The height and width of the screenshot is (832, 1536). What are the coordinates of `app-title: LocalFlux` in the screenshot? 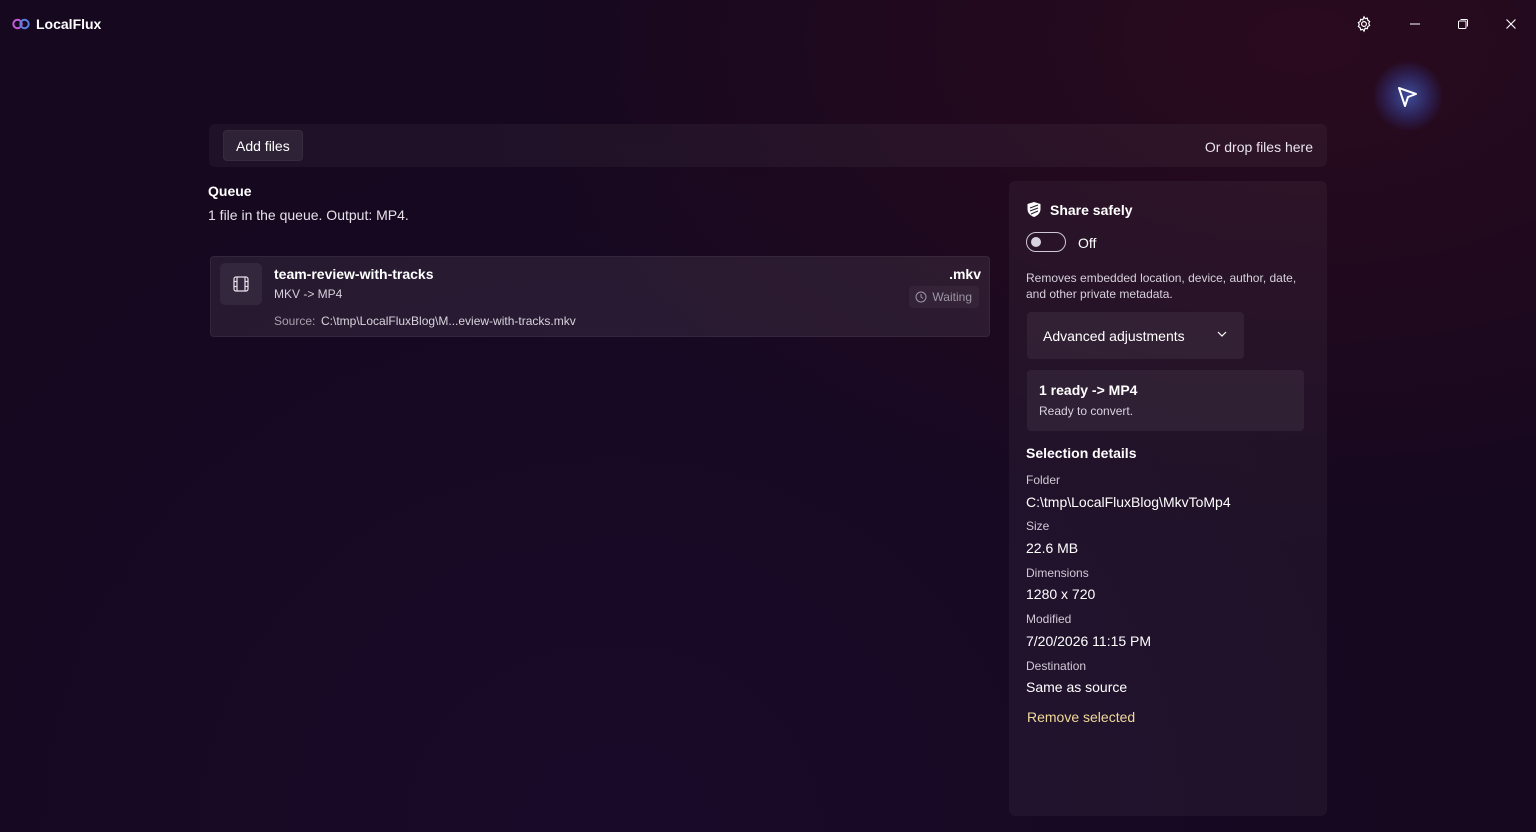 It's located at (69, 24).